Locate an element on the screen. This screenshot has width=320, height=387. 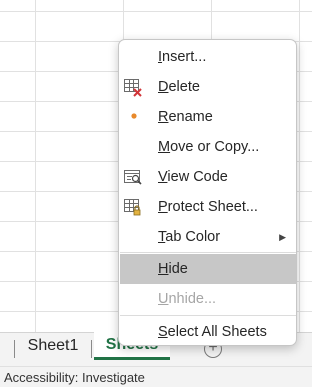
menu-item-label: Hide is located at coordinates (173, 269).